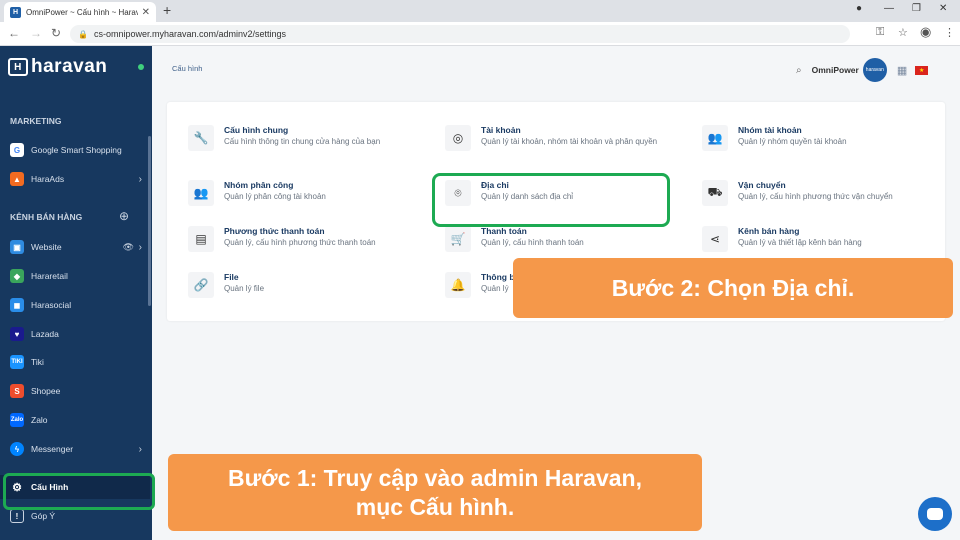 This screenshot has height=540, width=960. I want to click on sidebar-item-lazada: ♥ Lazada, so click(75, 334).